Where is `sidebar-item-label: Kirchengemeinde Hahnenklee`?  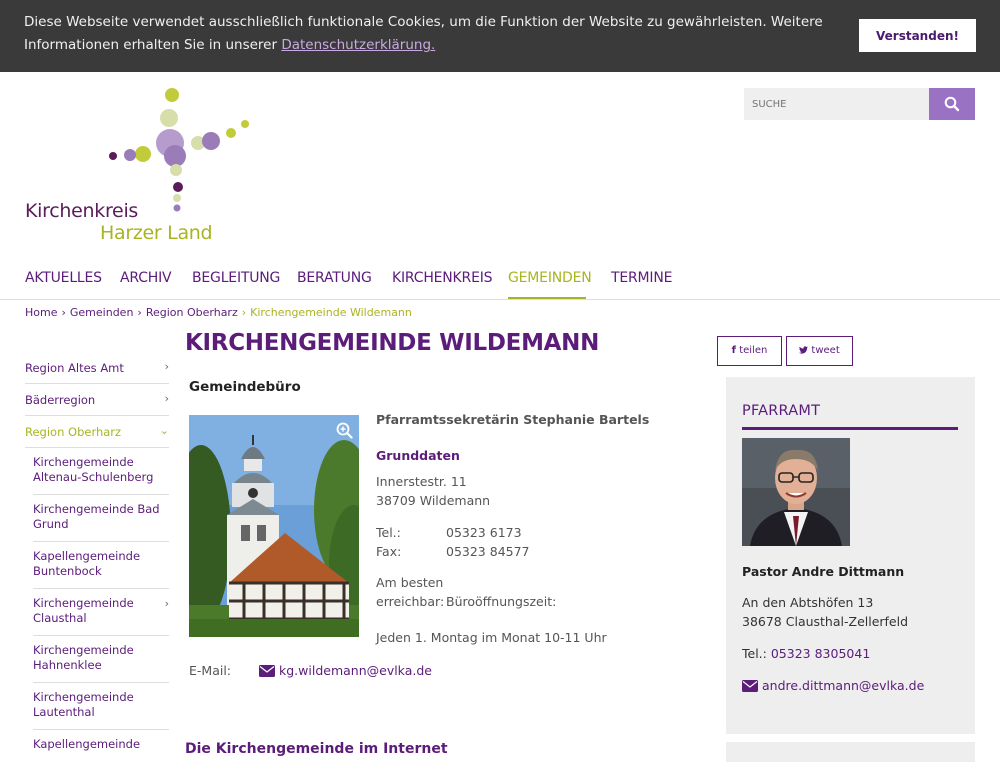
sidebar-item-label: Kirchengemeinde Hahnenklee is located at coordinates (83, 657).